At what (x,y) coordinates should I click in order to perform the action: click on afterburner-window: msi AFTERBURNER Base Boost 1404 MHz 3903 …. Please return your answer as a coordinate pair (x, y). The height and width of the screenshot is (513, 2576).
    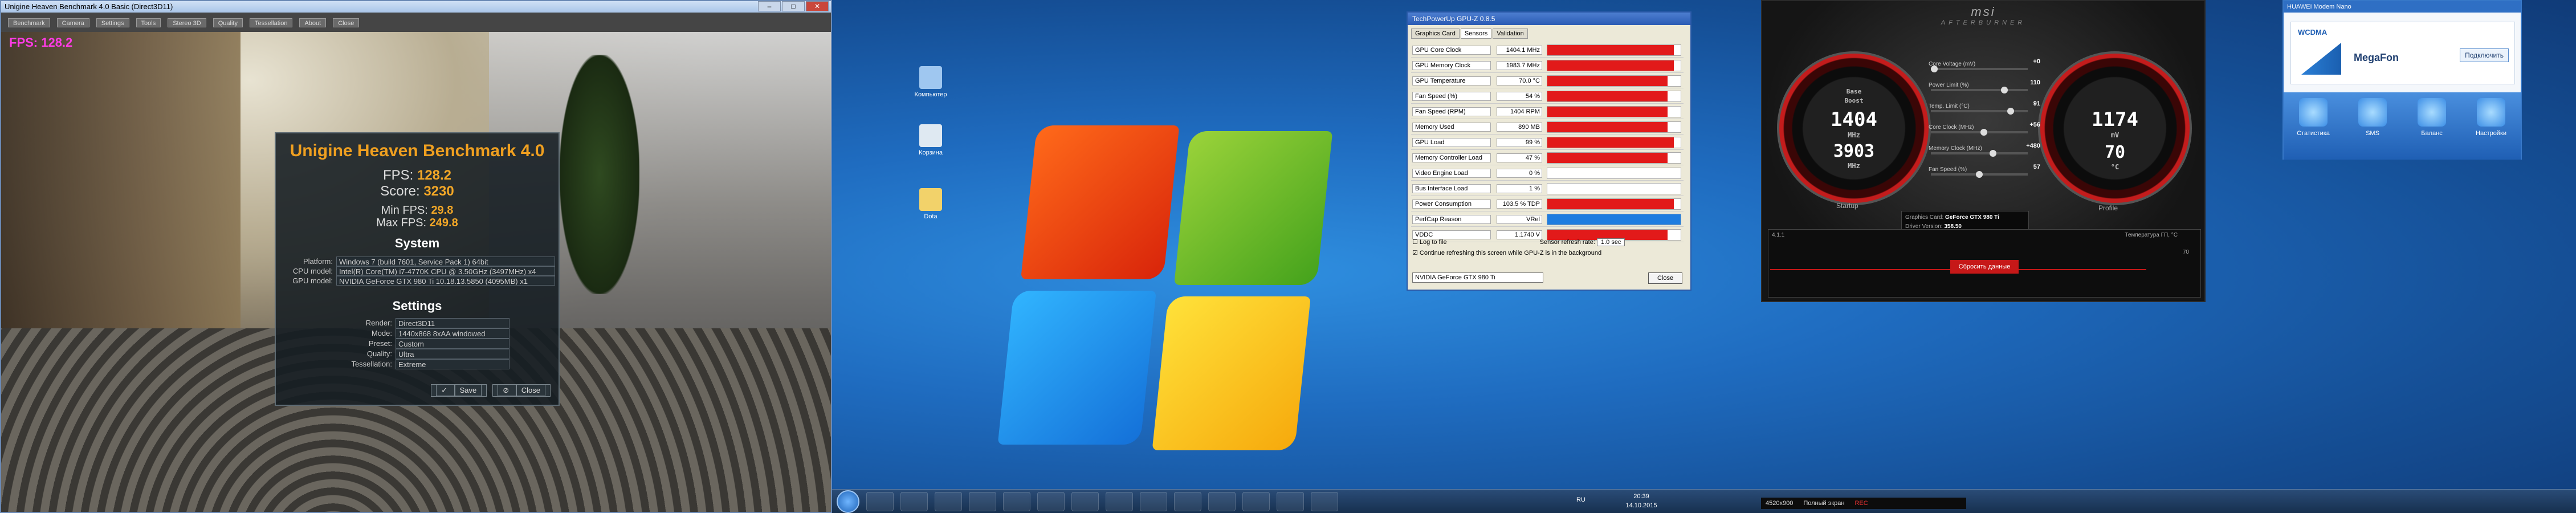
    Looking at the image, I should click on (1983, 151).